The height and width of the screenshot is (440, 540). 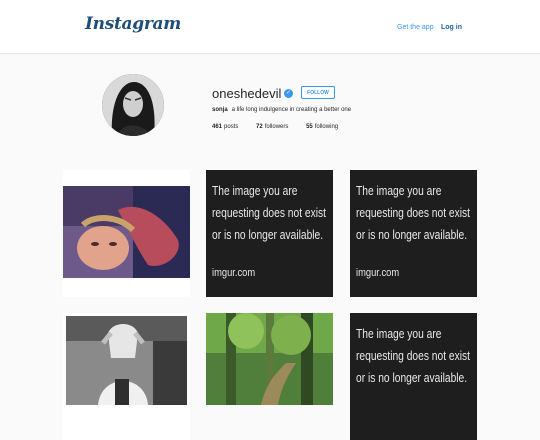 I want to click on avatar-photo, so click(x=133, y=105).